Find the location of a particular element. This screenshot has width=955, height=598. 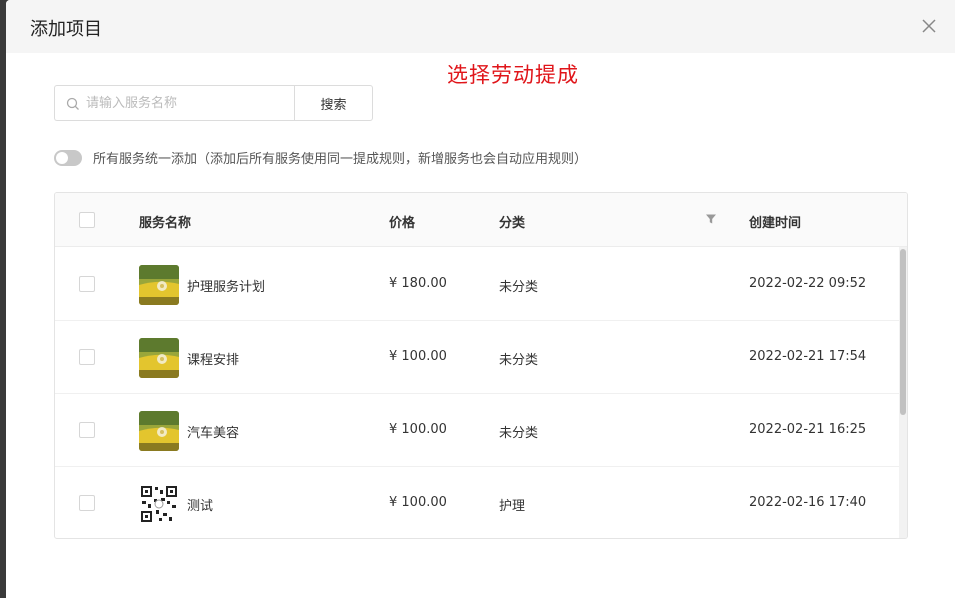

search-icon is located at coordinates (72, 103).